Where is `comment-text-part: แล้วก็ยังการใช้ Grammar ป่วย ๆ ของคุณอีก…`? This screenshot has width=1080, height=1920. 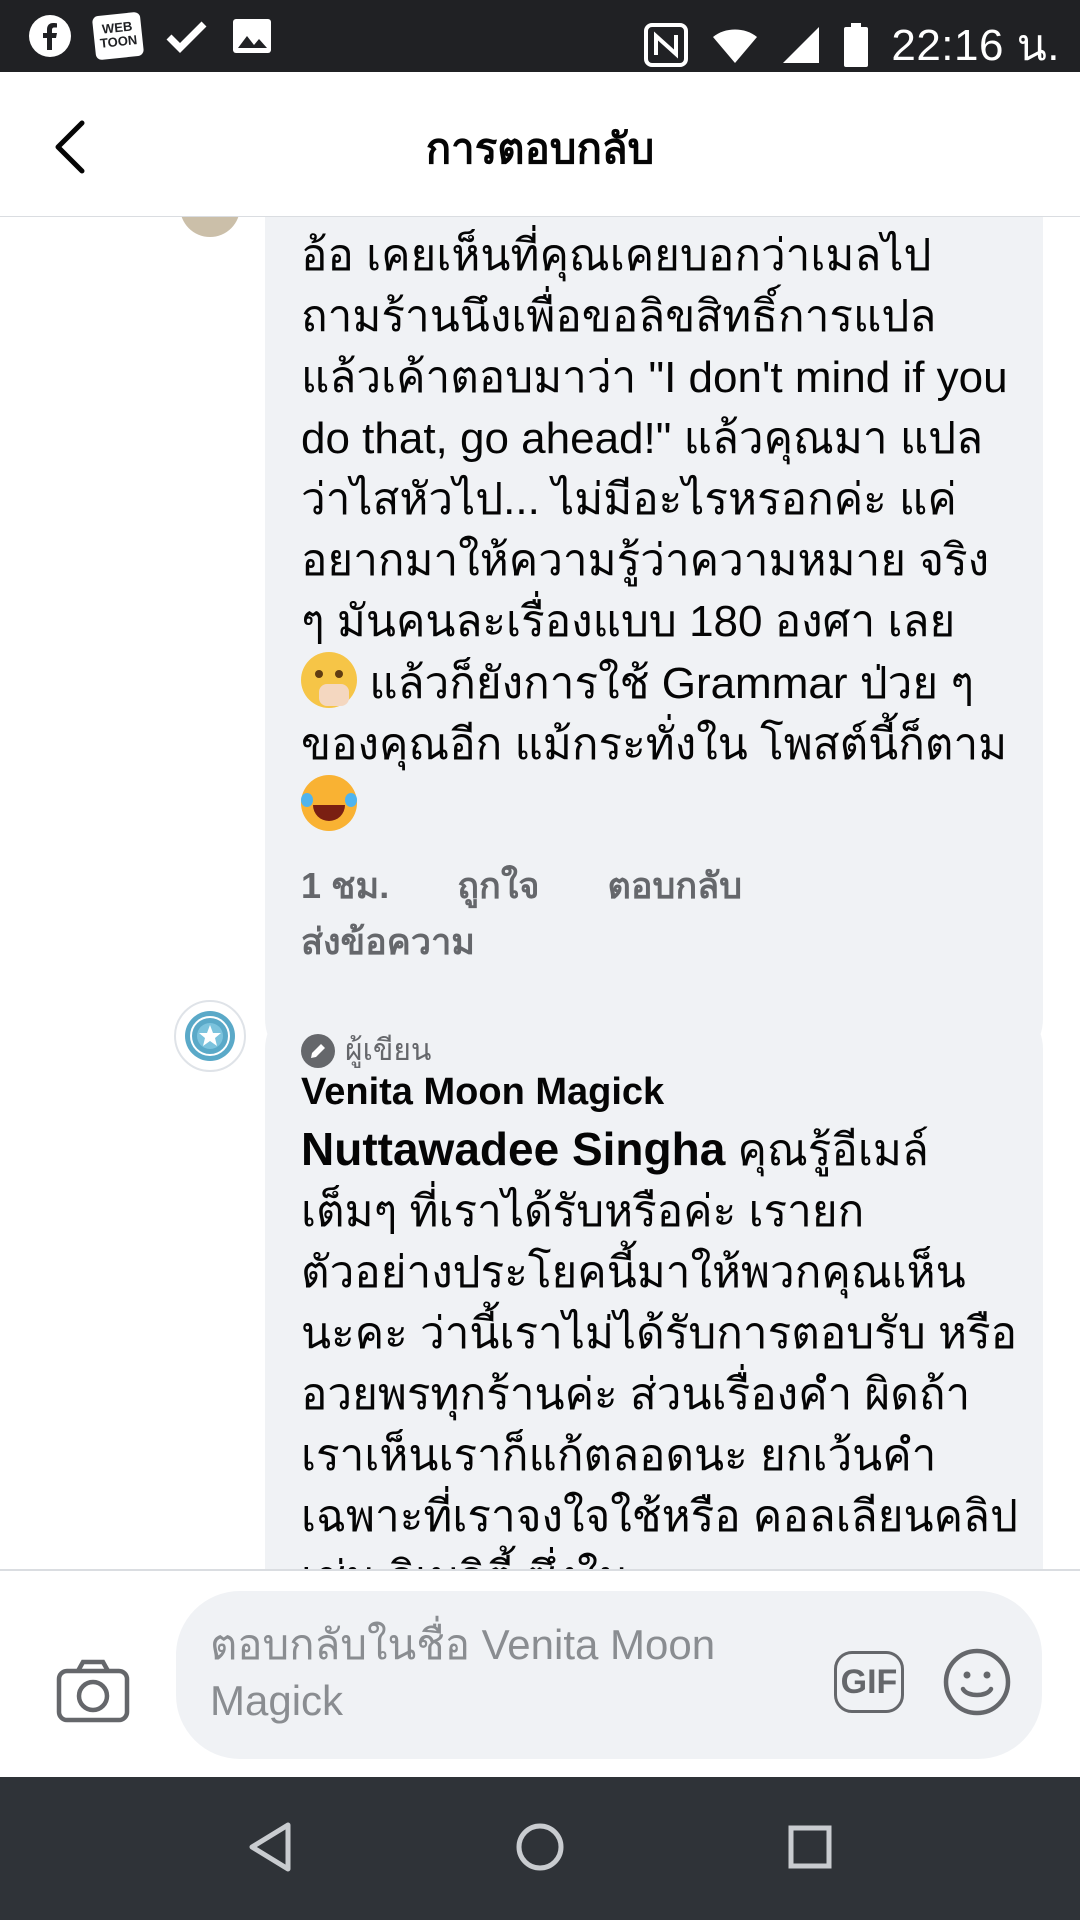 comment-text-part: แล้วก็ยังการใช้ Grammar ป่วย ๆ ของคุณอีก… is located at coordinates (654, 714).